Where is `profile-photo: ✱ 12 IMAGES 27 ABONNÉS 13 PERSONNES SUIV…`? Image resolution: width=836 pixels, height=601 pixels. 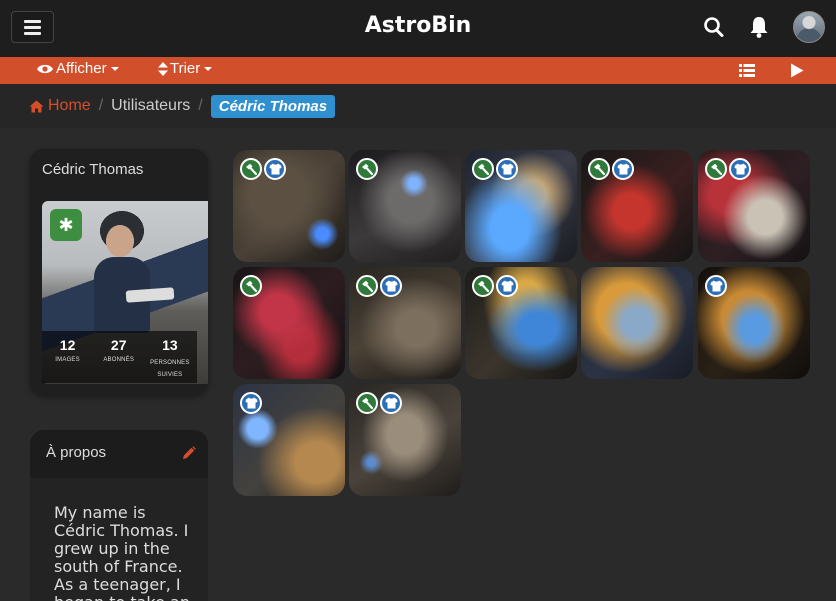
profile-photo: ✱ 12 IMAGES 27 ABONNÉS 13 PERSONNES SUIV… is located at coordinates (125, 292).